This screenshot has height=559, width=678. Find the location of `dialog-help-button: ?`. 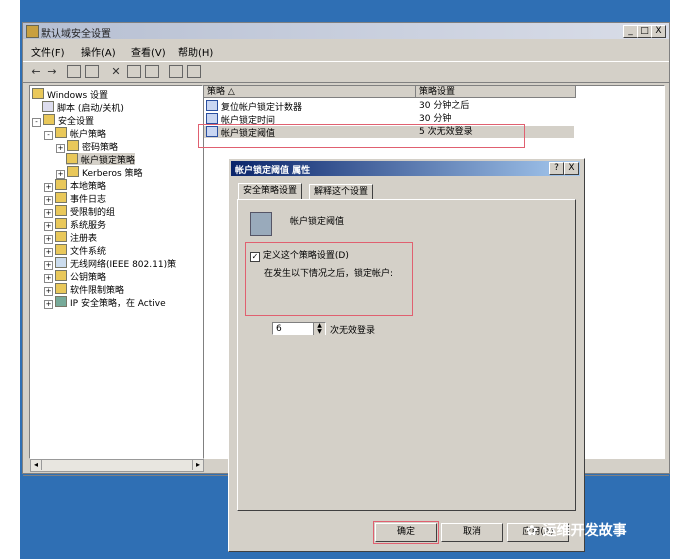

dialog-help-button: ? is located at coordinates (556, 168).